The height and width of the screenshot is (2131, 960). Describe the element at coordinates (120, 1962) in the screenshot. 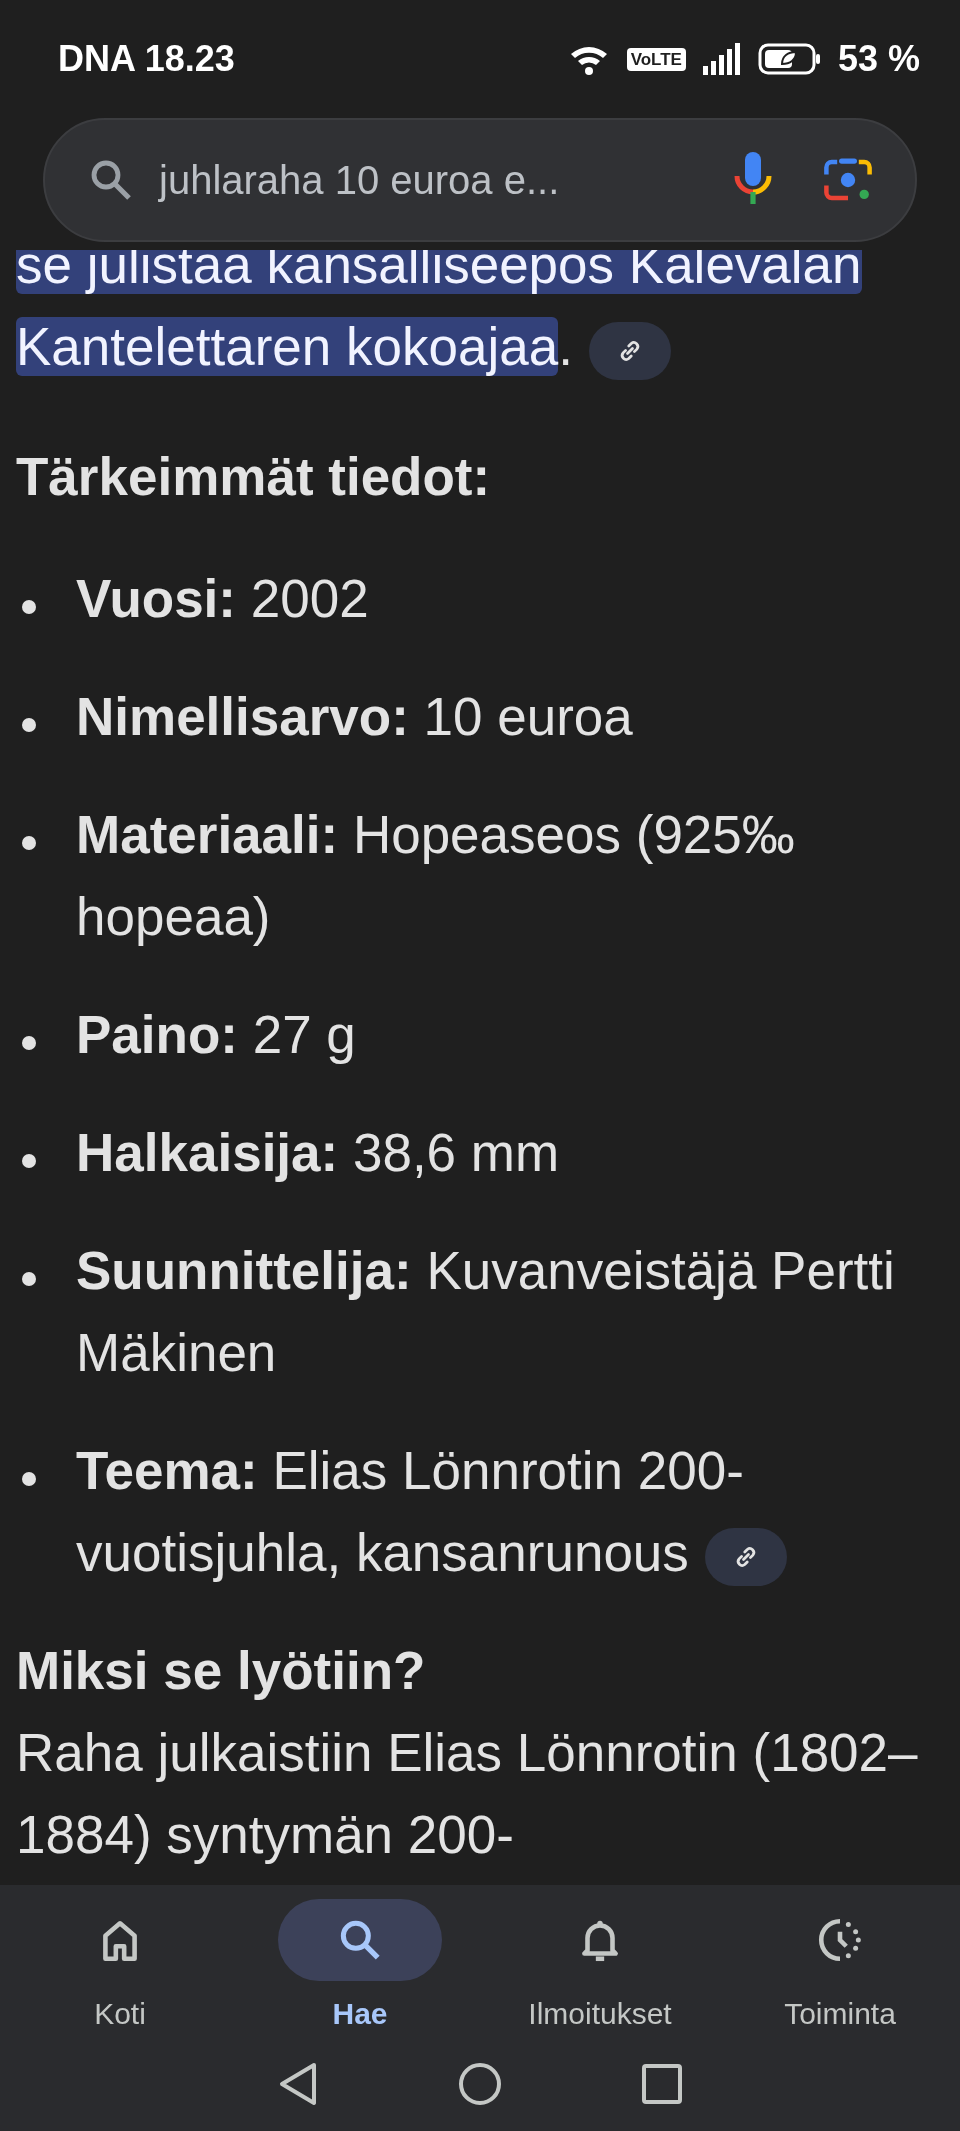

I see `nav-tab: Koti` at that location.